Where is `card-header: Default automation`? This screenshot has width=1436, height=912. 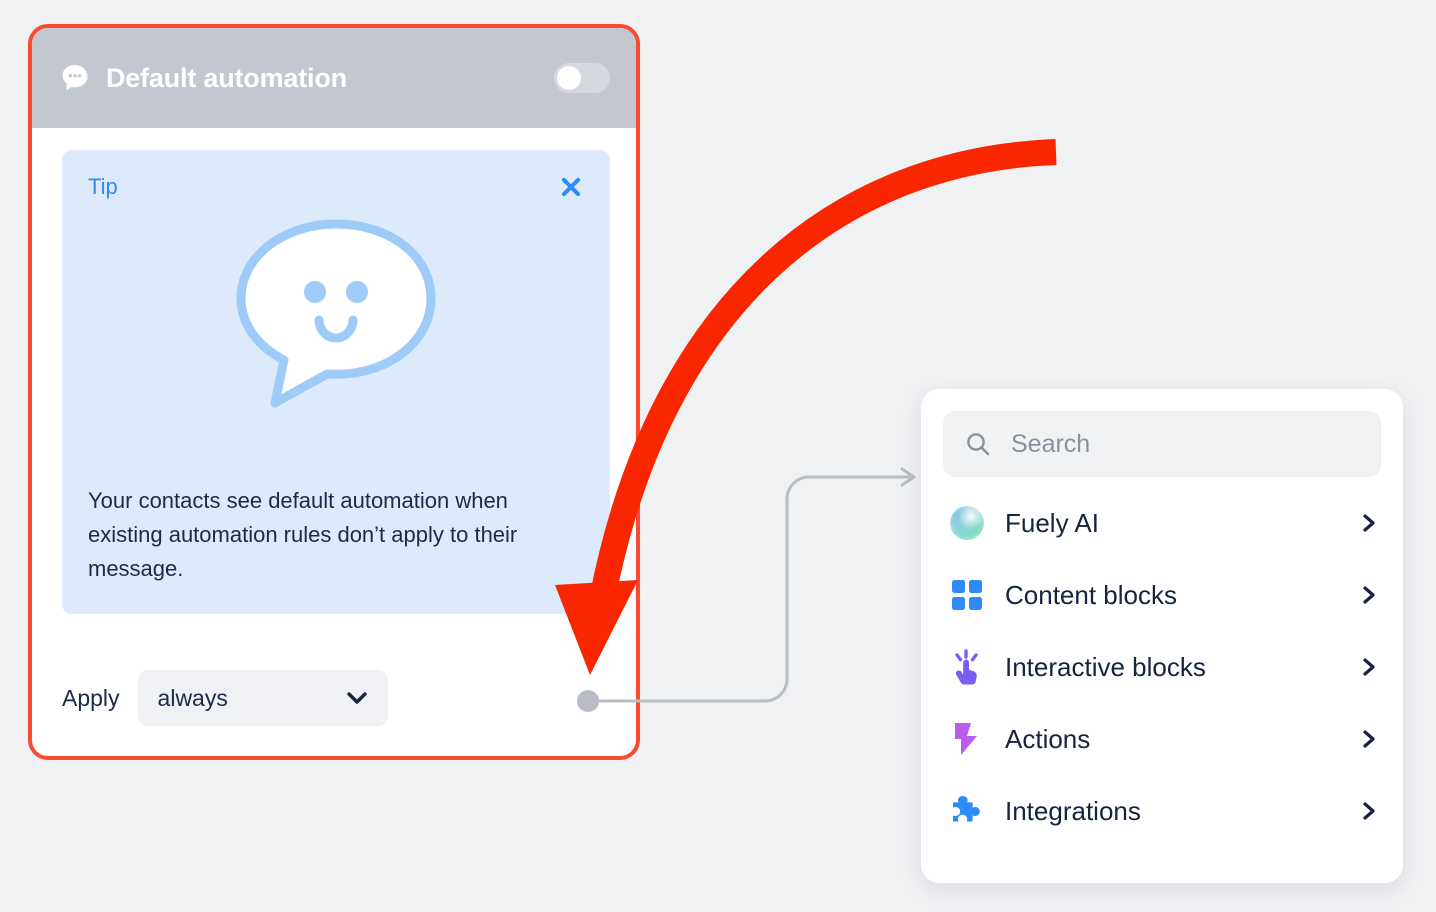
card-header: Default automation is located at coordinates (334, 78).